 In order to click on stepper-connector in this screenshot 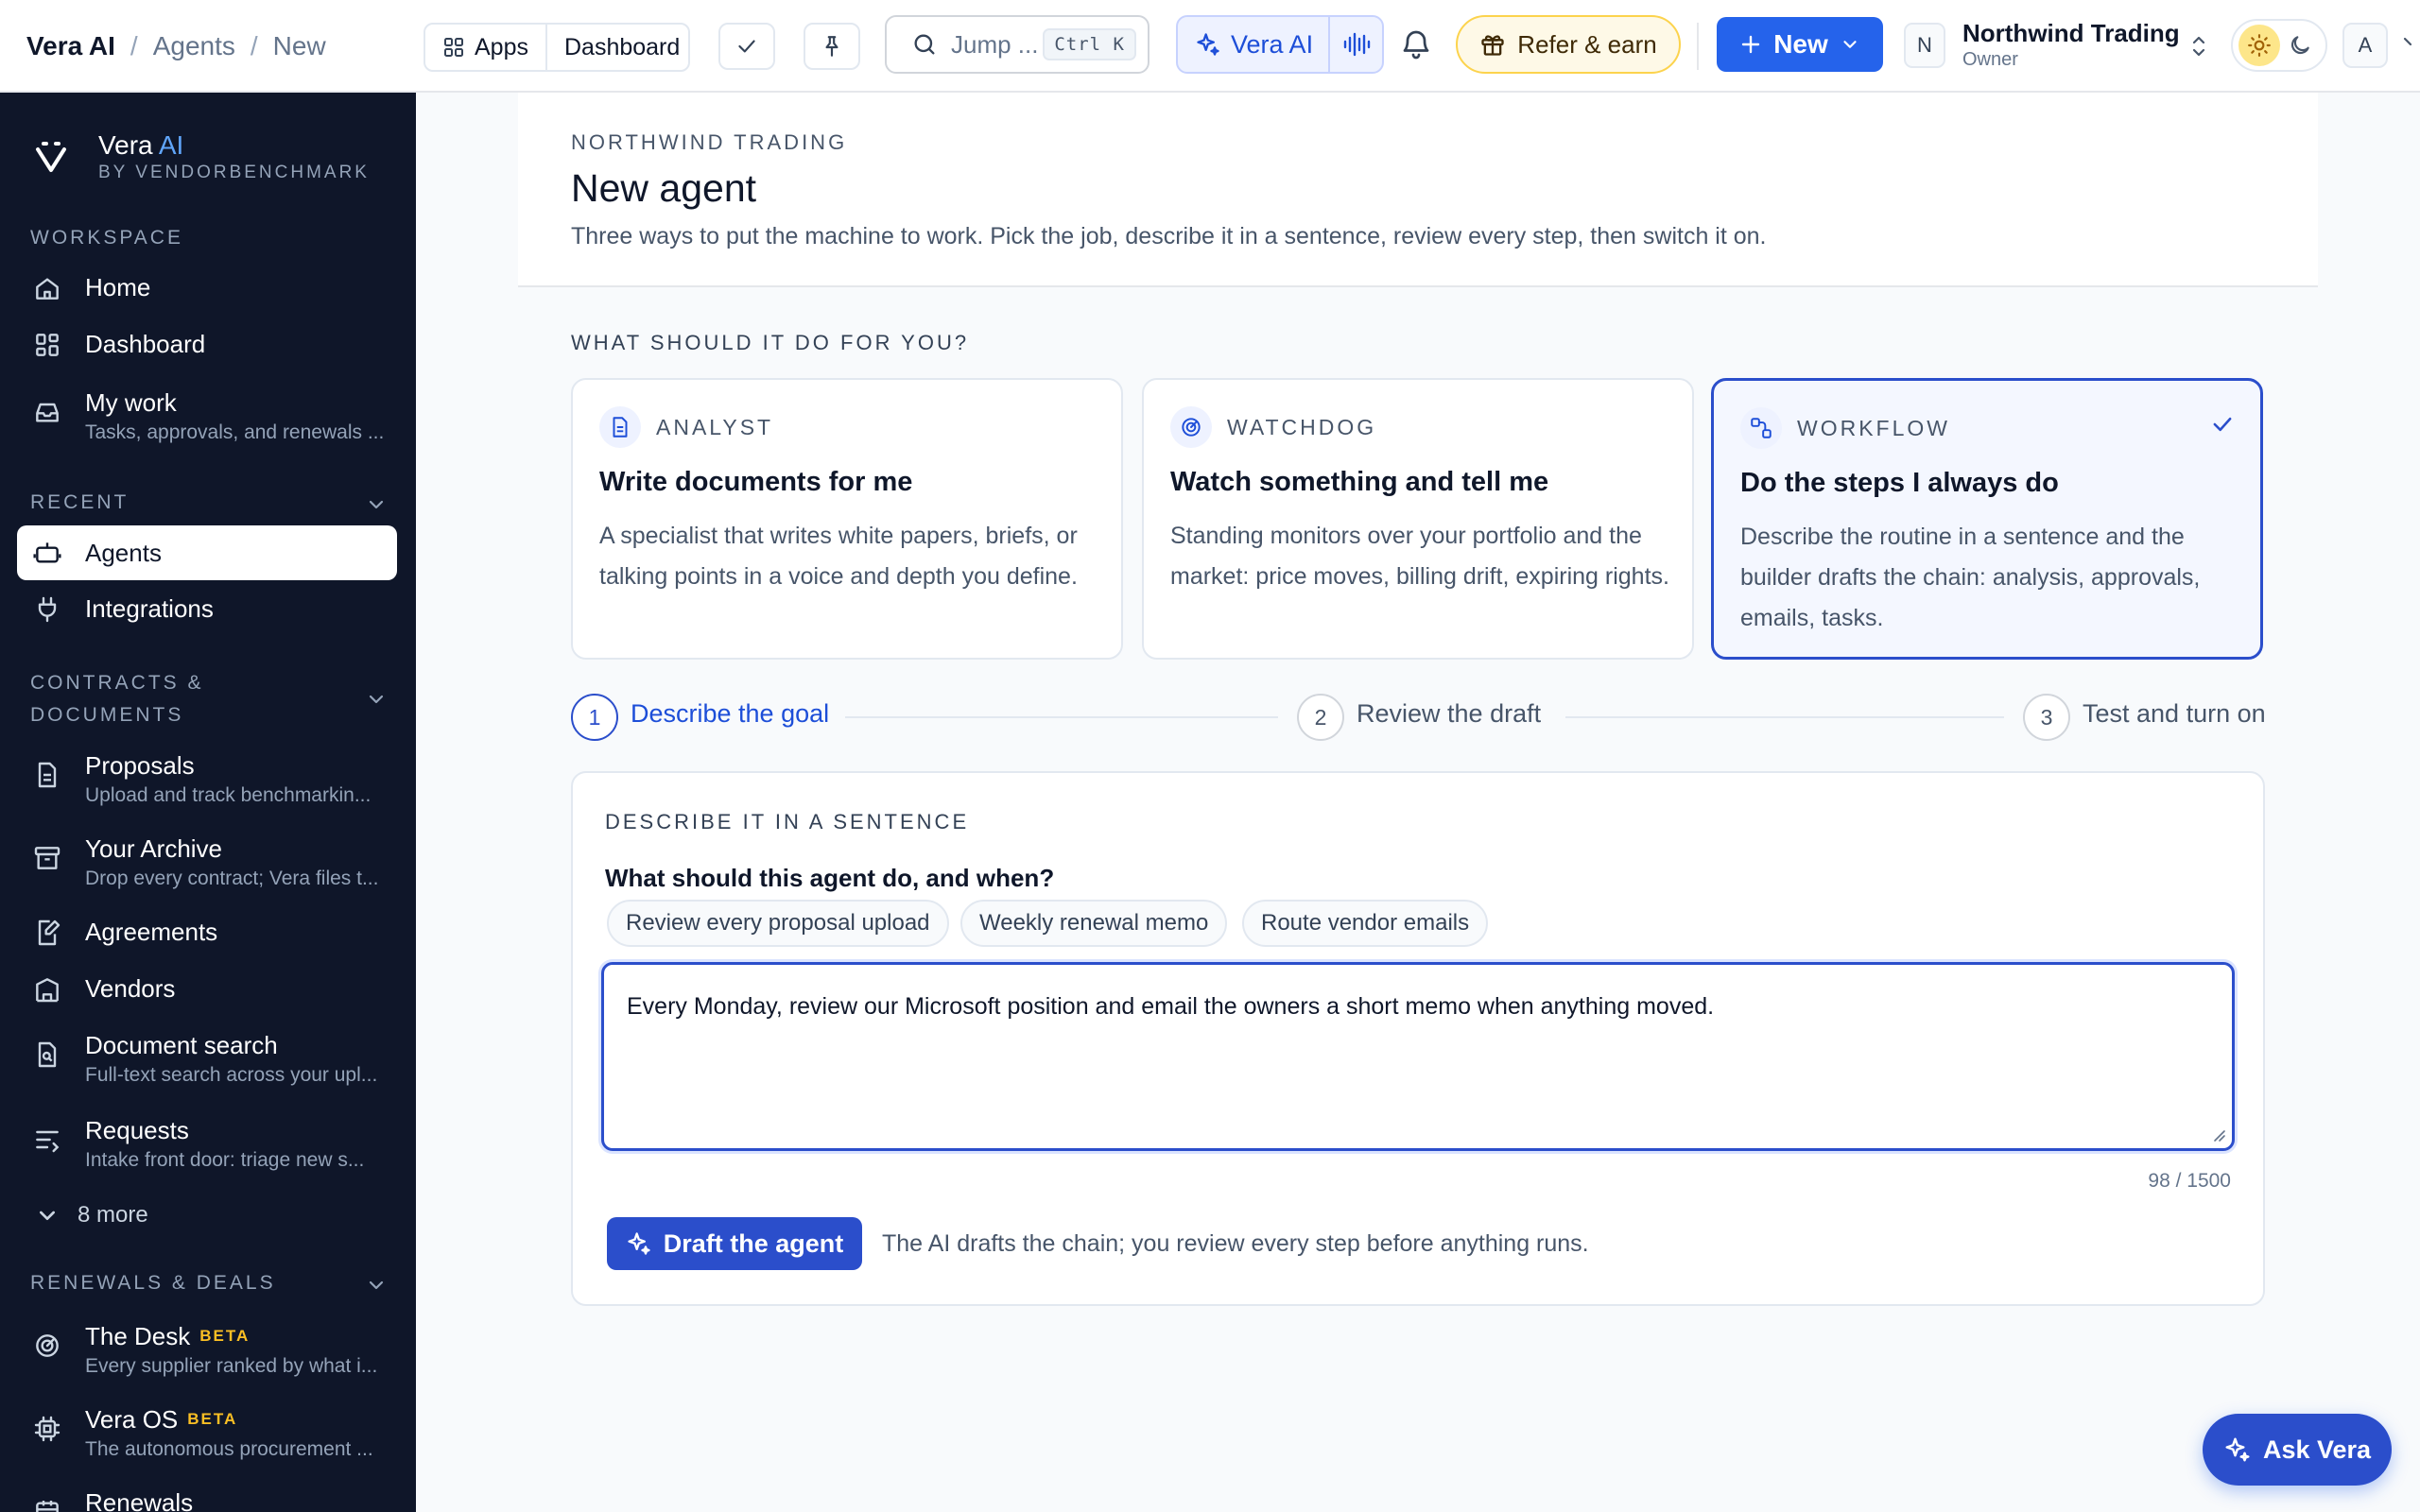, I will do `click(1061, 717)`.